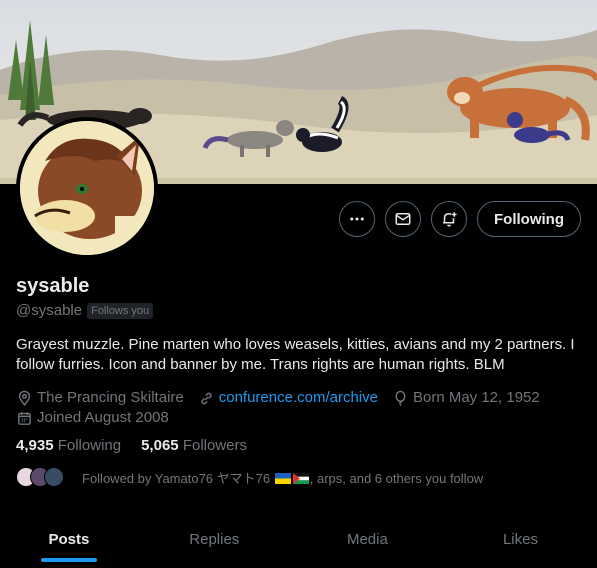 The height and width of the screenshot is (568, 597). I want to click on tab-posts: Posts, so click(69, 539).